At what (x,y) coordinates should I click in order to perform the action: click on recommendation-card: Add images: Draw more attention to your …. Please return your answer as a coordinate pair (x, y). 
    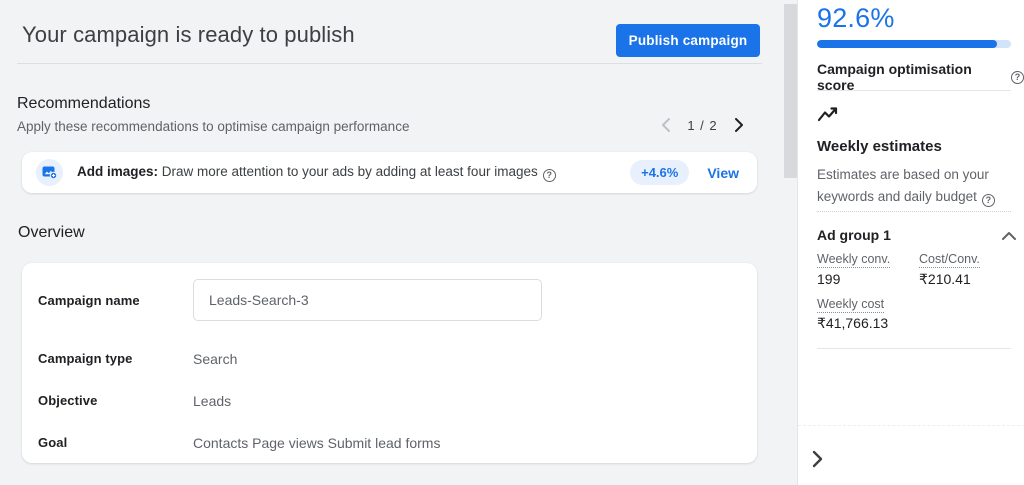
    Looking at the image, I should click on (389, 172).